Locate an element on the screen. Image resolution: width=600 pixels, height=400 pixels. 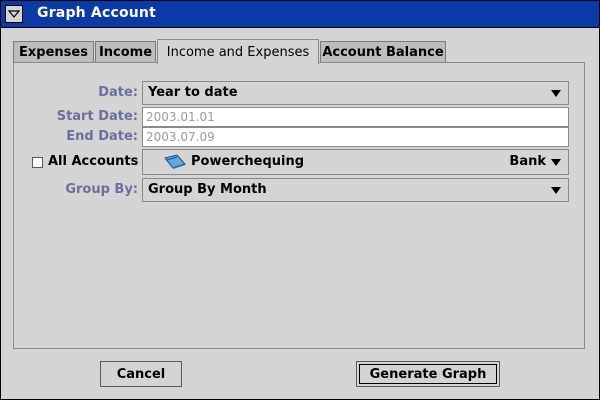
group-by-label: Group By: is located at coordinates (101, 189).